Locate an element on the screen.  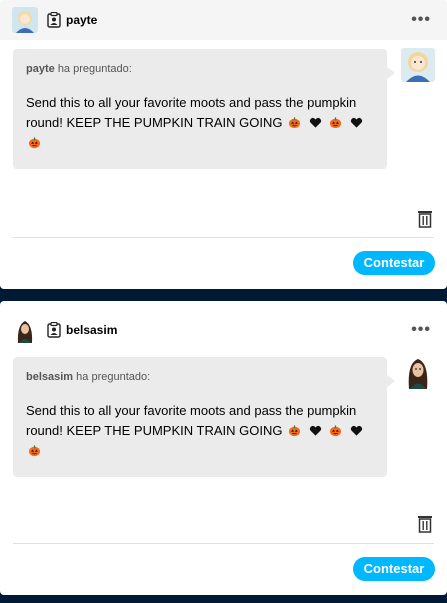
post-header: payte ••• is located at coordinates (223, 20).